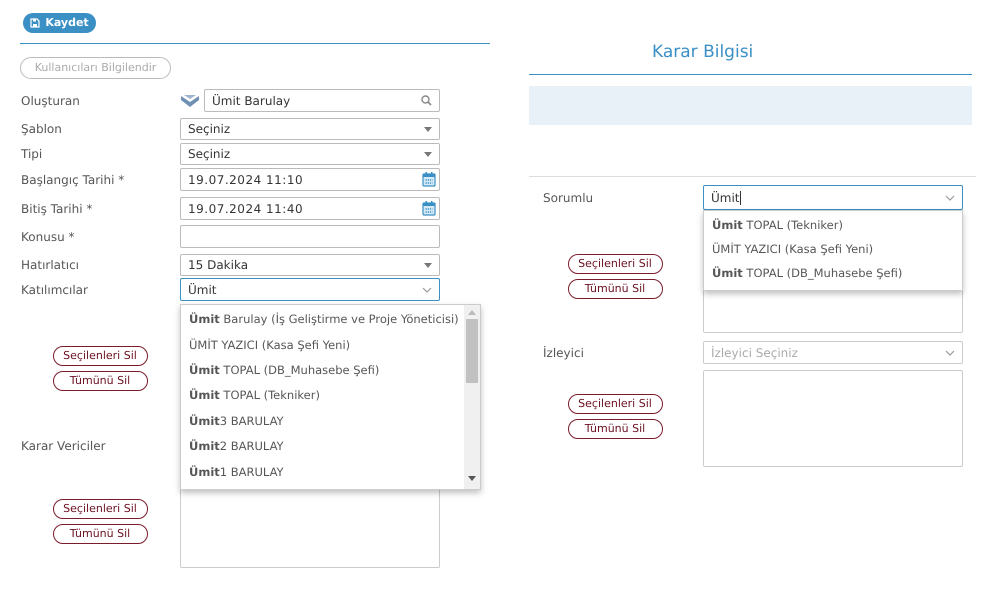  I want to click on field-label: Sorumlu, so click(568, 198).